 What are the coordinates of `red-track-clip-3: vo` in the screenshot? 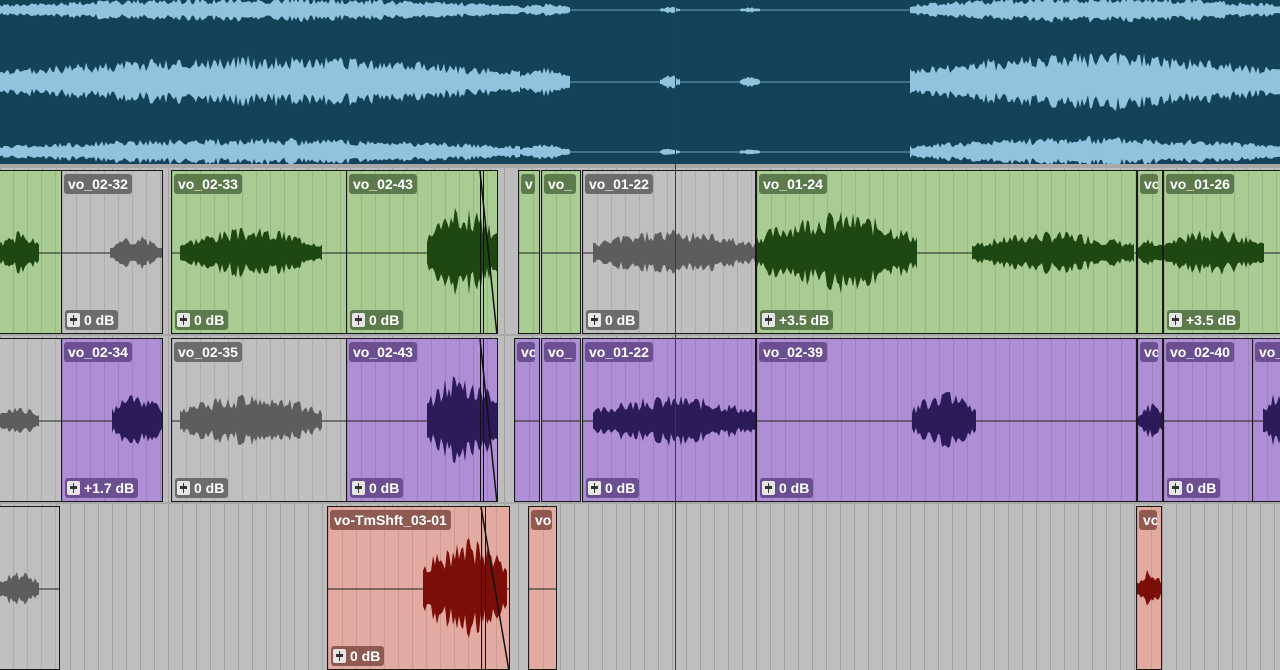 It's located at (1149, 588).